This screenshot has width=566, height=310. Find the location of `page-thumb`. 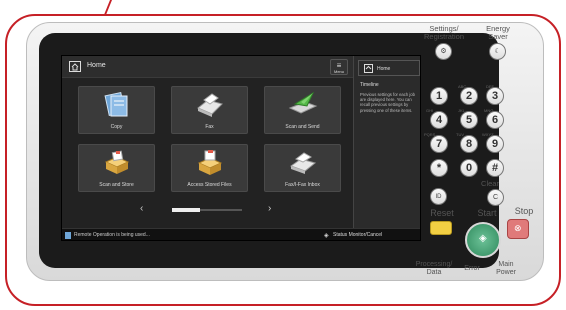

page-thumb is located at coordinates (186, 210).